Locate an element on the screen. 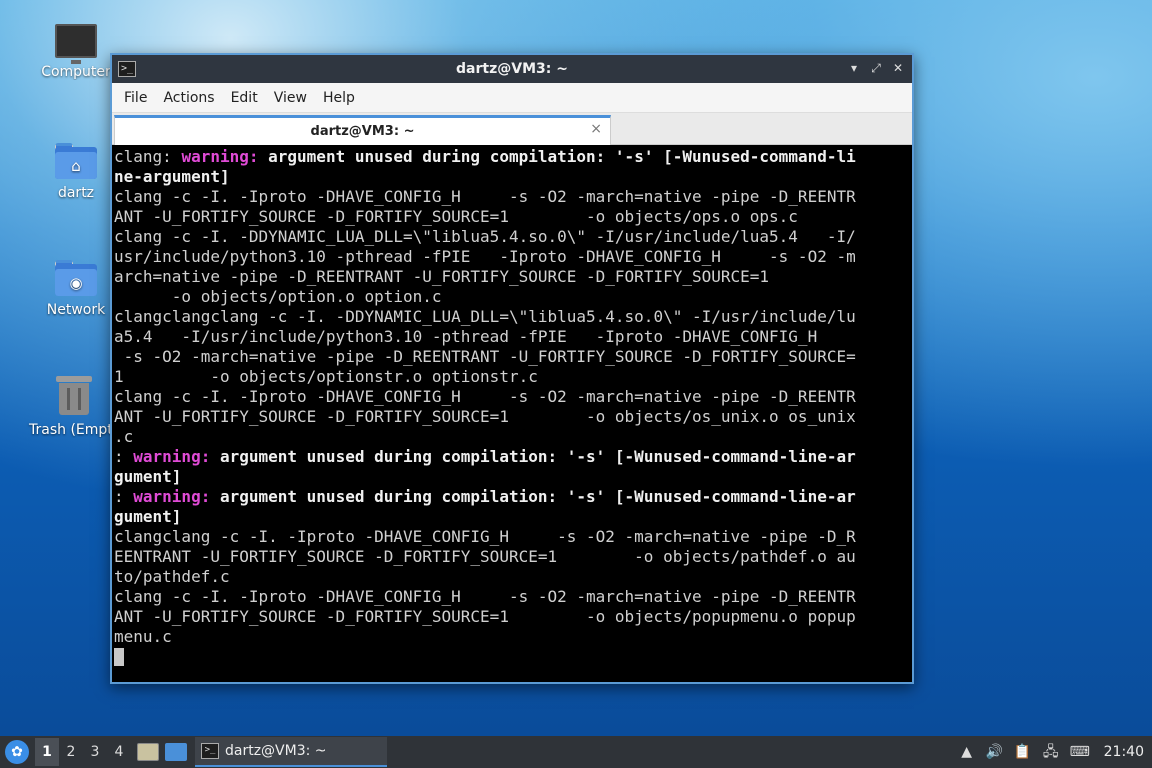  clock: 21:40 is located at coordinates (1124, 752).